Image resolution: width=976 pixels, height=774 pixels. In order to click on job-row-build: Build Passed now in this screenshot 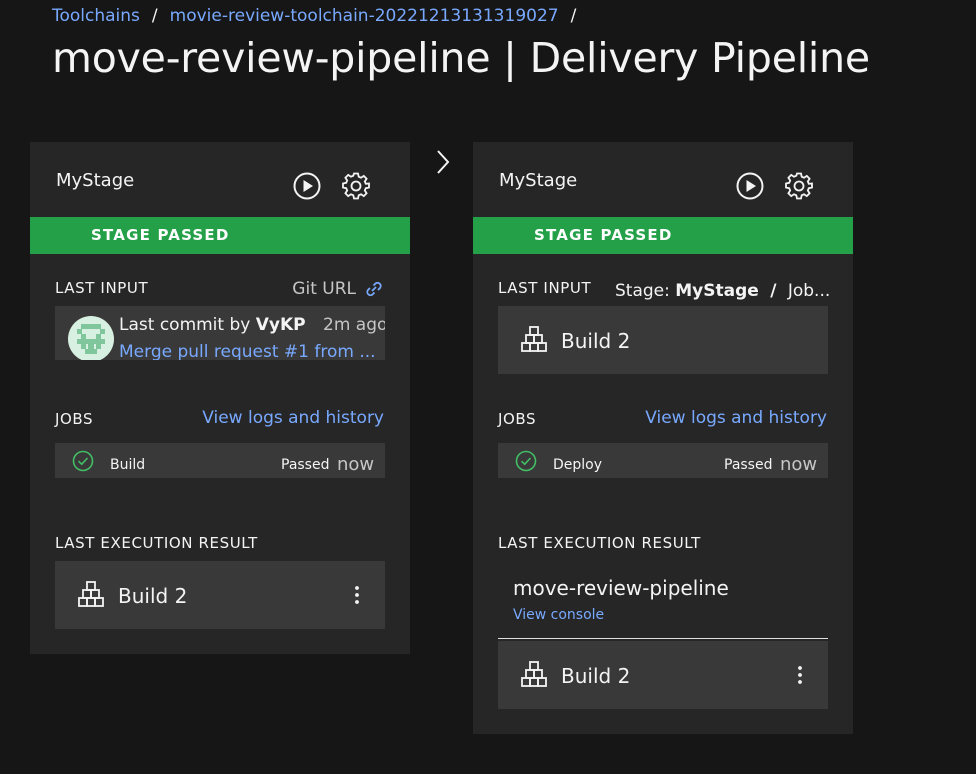, I will do `click(220, 460)`.